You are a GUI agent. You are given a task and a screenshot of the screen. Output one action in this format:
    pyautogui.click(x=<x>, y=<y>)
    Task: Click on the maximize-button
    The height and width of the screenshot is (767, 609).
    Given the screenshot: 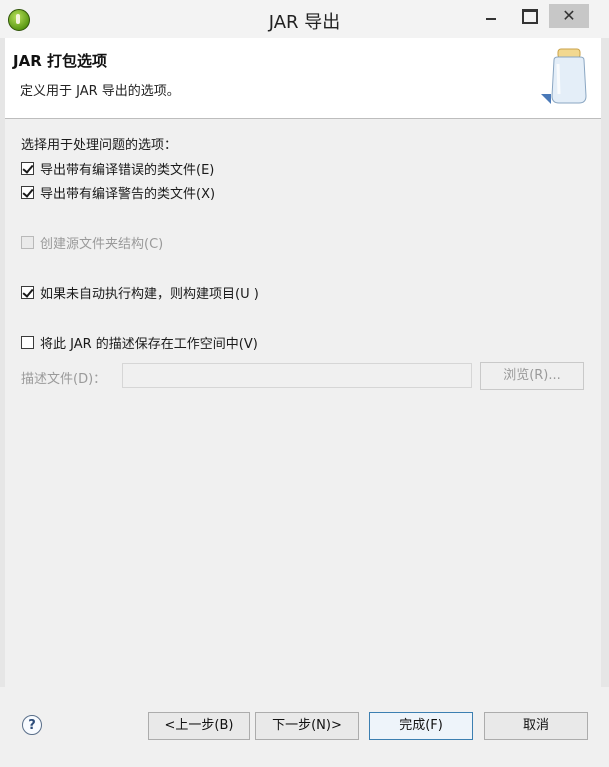 What is the action you would take?
    pyautogui.click(x=529, y=16)
    